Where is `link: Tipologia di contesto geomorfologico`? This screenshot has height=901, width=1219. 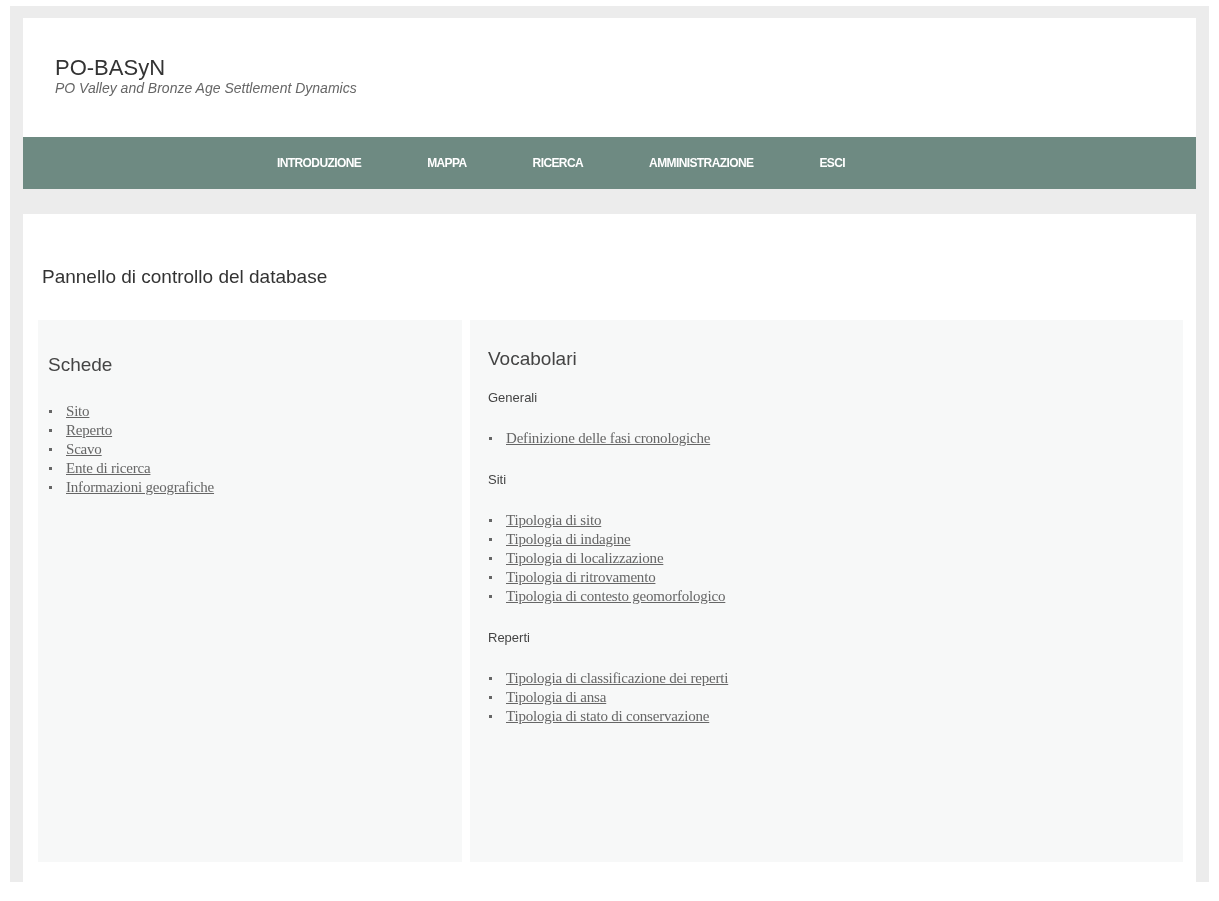 link: Tipologia di contesto geomorfologico is located at coordinates (616, 596).